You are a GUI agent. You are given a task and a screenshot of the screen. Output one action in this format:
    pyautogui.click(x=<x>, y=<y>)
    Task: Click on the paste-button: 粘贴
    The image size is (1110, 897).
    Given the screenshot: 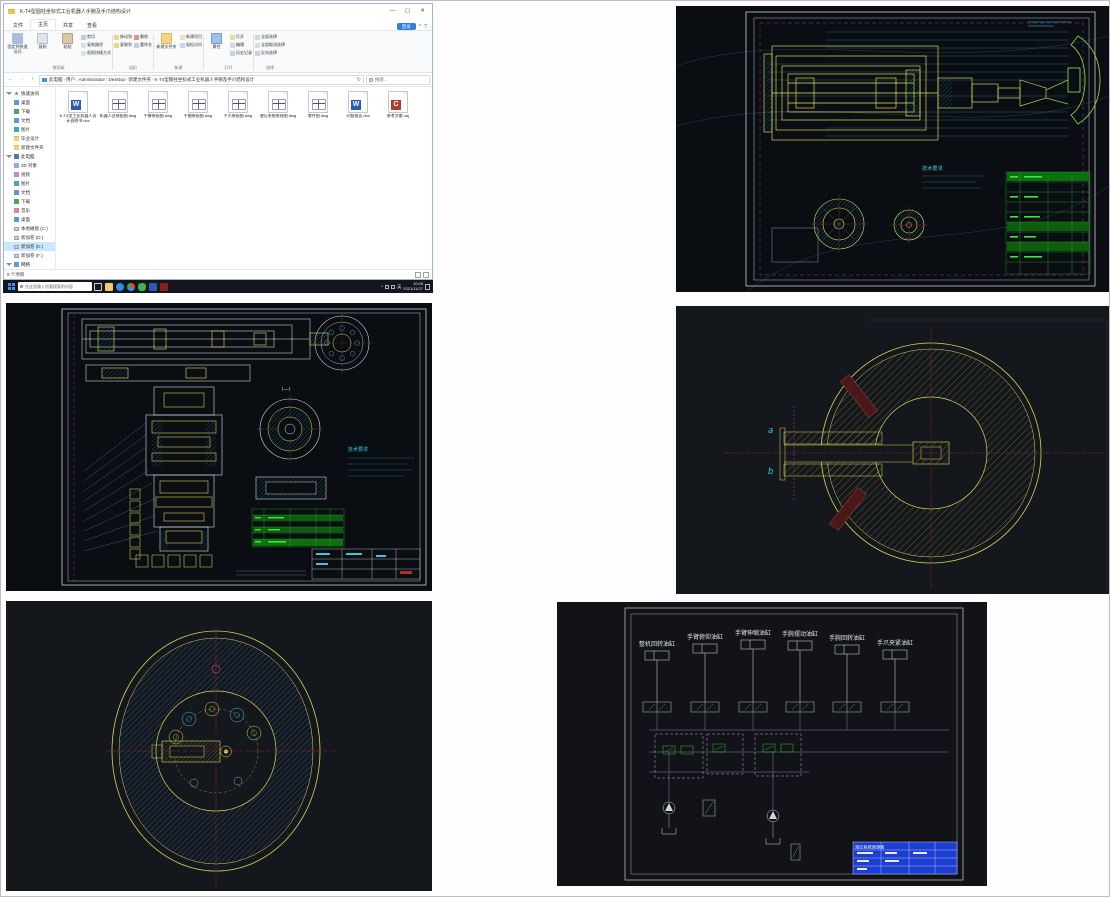 What is the action you would take?
    pyautogui.click(x=67, y=41)
    